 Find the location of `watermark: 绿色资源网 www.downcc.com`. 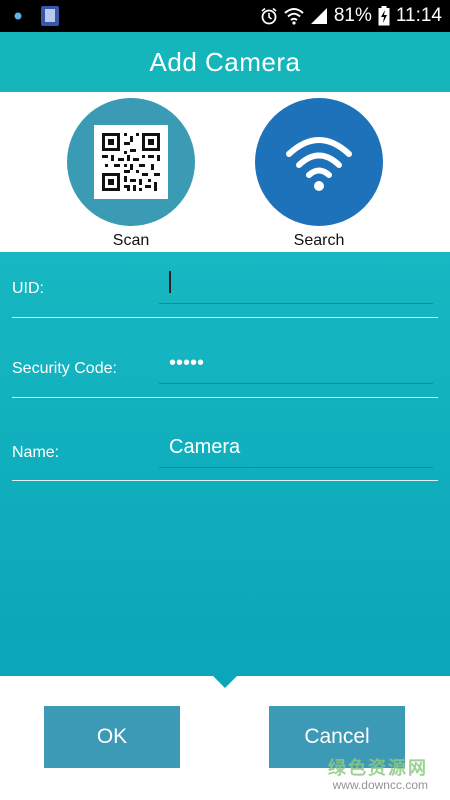

watermark: 绿色资源网 www.downcc.com is located at coordinates (378, 775).